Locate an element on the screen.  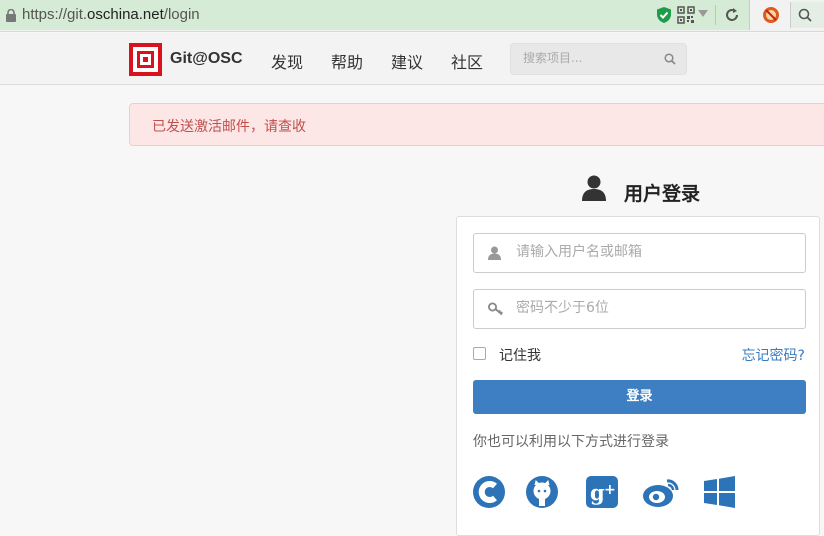
qr-code-icon is located at coordinates (686, 15).